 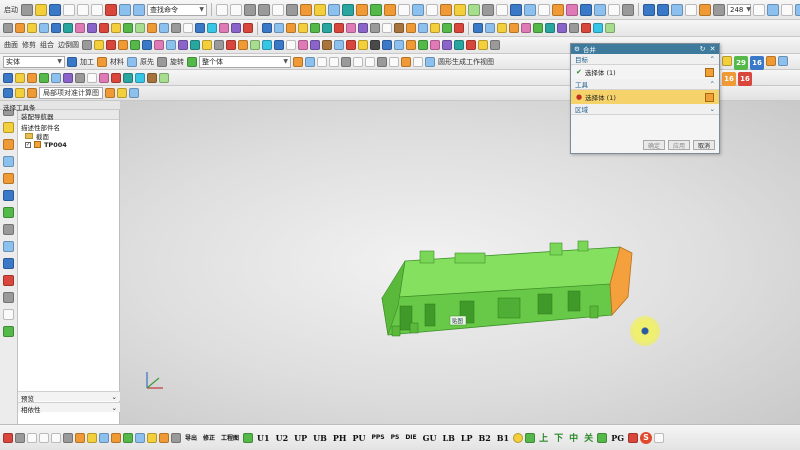 What do you see at coordinates (128, 77) in the screenshot?
I see `move-object-icon` at bounding box center [128, 77].